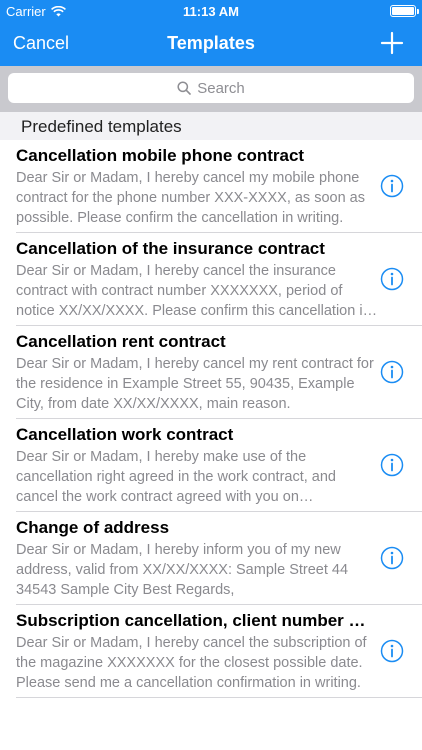 The height and width of the screenshot is (750, 422). Describe the element at coordinates (184, 88) in the screenshot. I see `search-icon` at that location.